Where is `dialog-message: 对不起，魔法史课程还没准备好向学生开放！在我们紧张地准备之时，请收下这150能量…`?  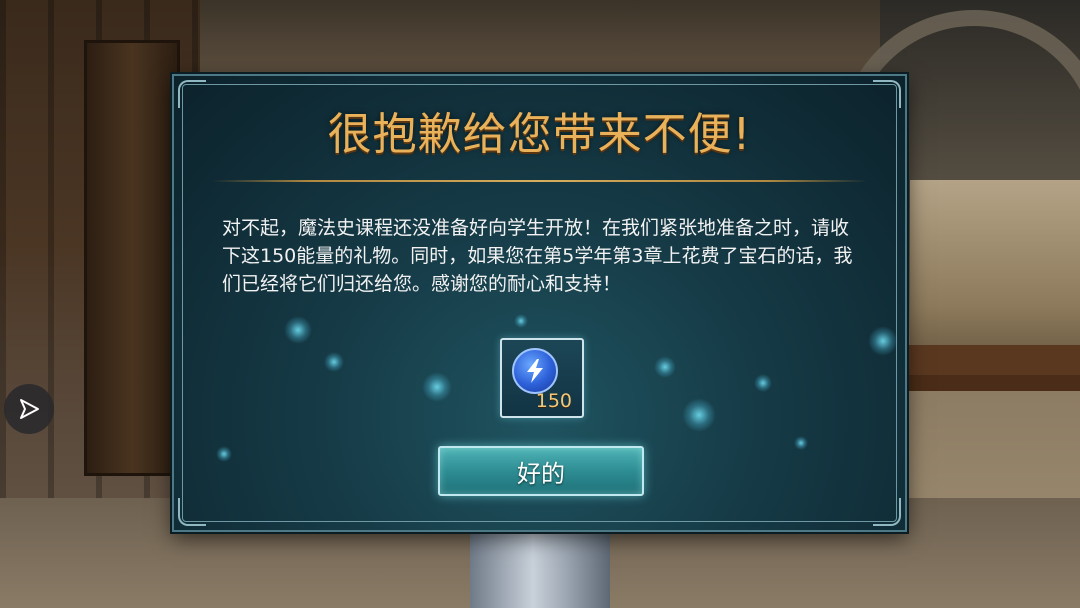 dialog-message: 对不起，魔法史课程还没准备好向学生开放！在我们紧张地准备之时，请收下这150能量… is located at coordinates (537, 256).